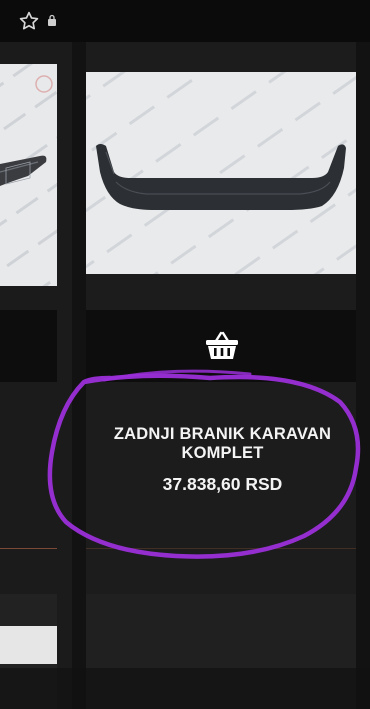 The width and height of the screenshot is (370, 709). Describe the element at coordinates (185, 21) in the screenshot. I see `browser-status-bar` at that location.